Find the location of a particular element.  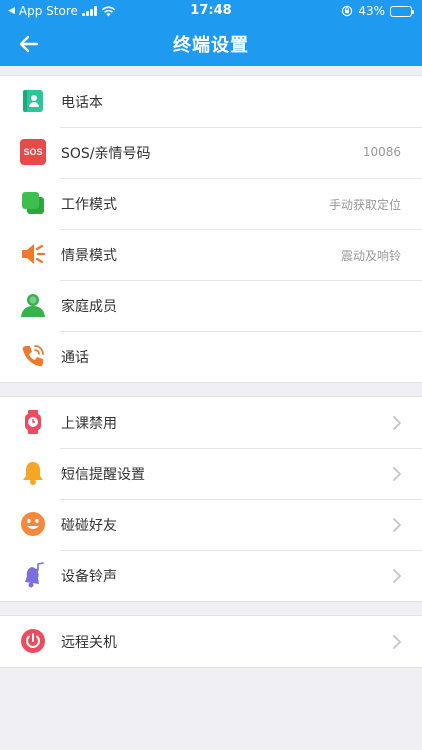

row-scene-mode: 情景模式 震动及响铃 is located at coordinates (211, 254).